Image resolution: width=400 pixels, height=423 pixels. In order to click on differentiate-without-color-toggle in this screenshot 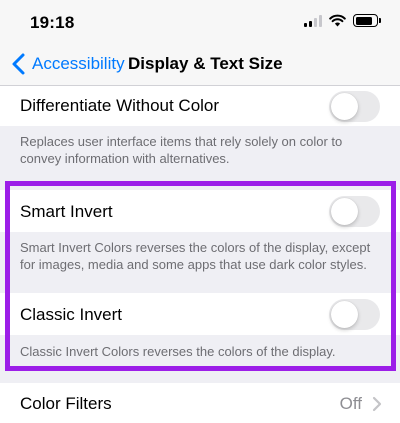, I will do `click(354, 106)`.